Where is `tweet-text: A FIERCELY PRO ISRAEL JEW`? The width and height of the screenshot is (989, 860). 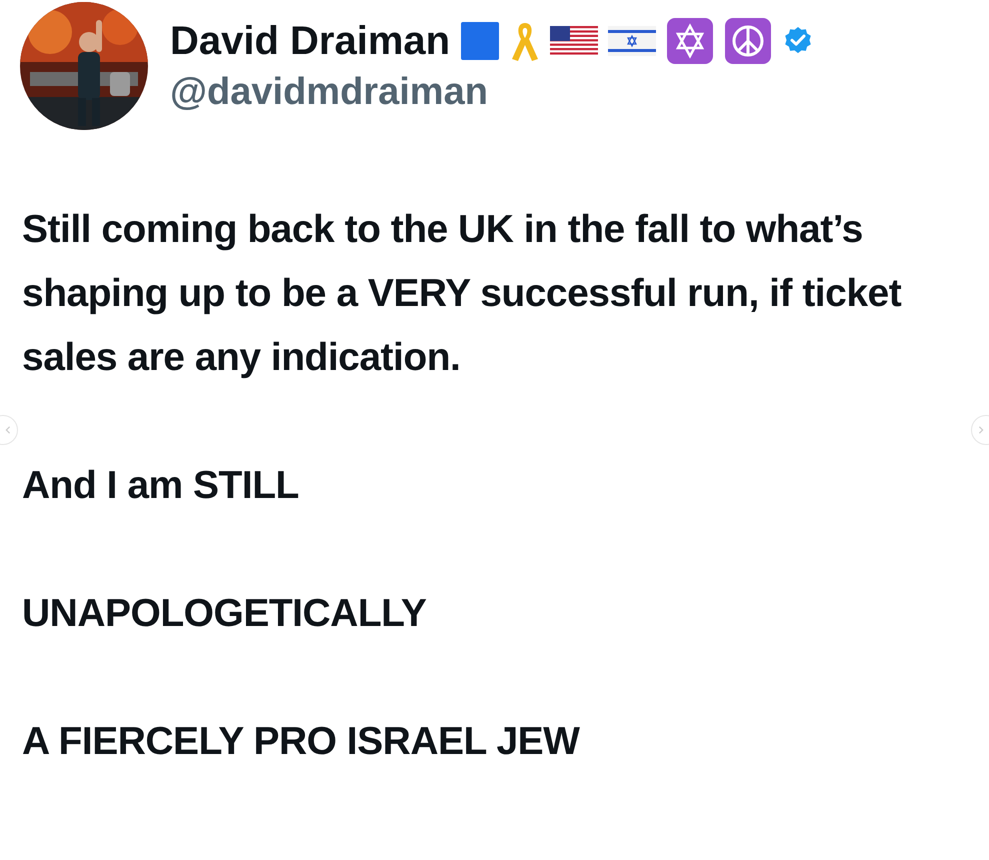 tweet-text: A FIERCELY PRO ISRAEL JEW is located at coordinates (301, 742).